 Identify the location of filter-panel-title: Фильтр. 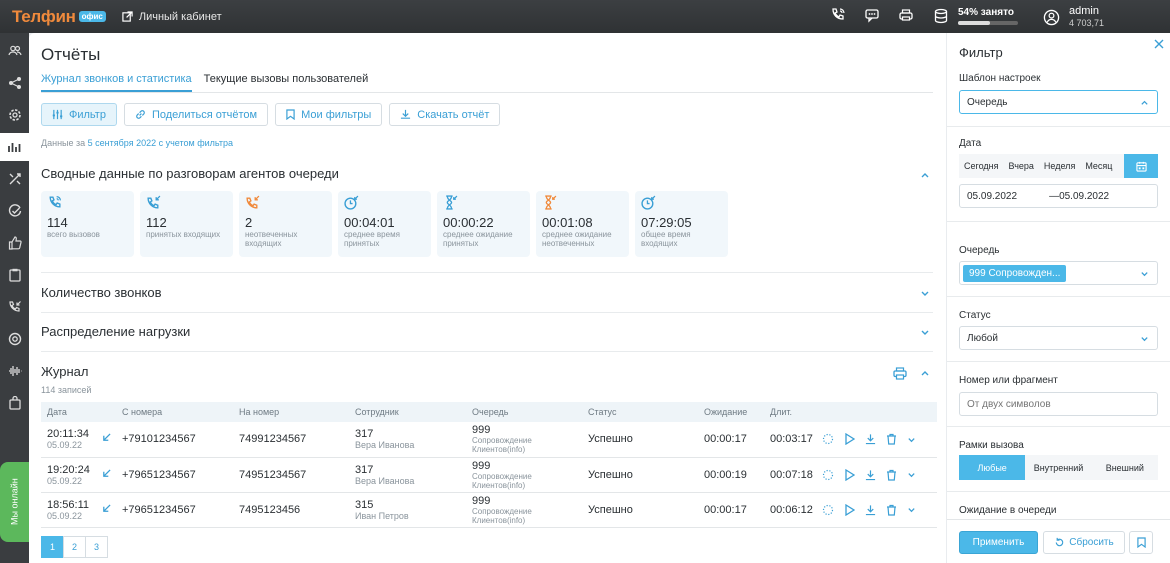
(981, 52).